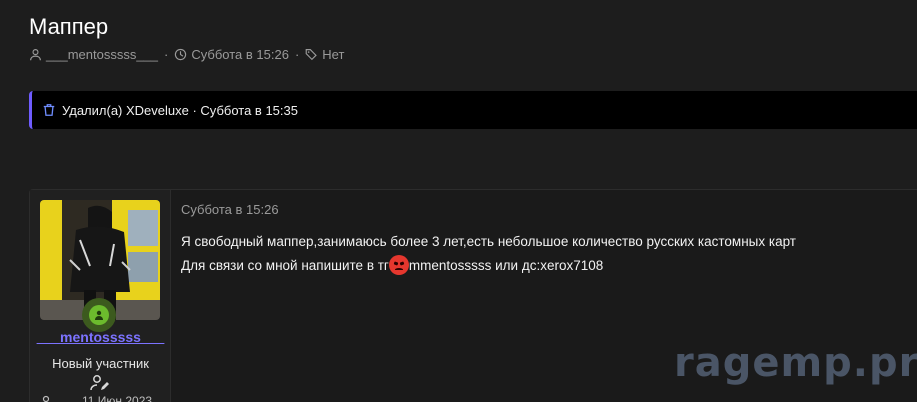 This screenshot has height=402, width=917. I want to click on deleted-notice: Удалил(а) XDeveluxe · Суббота в 15:35, so click(473, 110).